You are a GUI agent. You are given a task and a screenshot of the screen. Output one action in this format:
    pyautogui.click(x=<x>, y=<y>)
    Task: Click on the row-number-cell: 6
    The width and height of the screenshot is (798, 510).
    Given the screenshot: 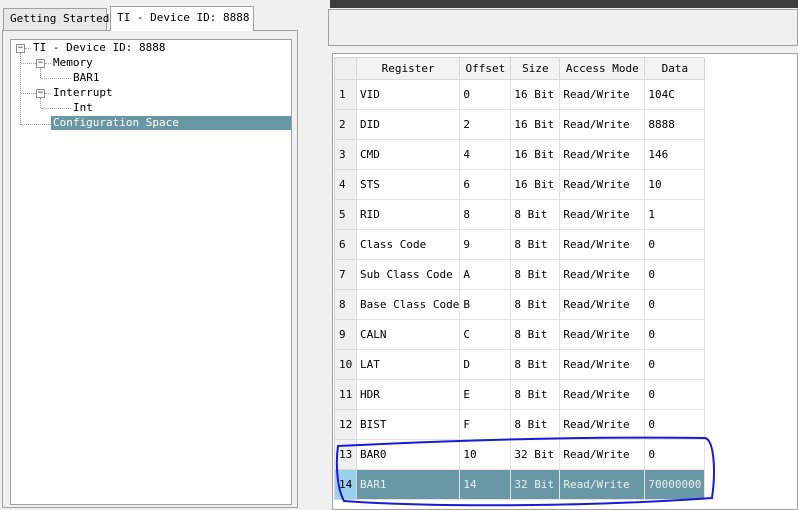 What is the action you would take?
    pyautogui.click(x=345, y=244)
    